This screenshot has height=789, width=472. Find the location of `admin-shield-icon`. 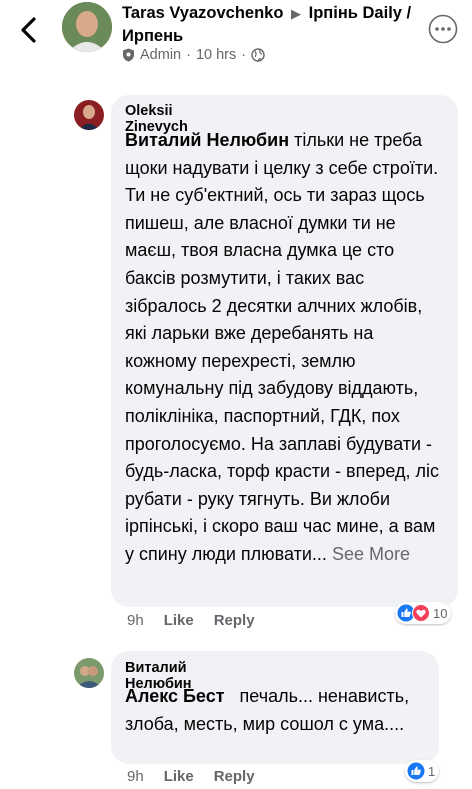

admin-shield-icon is located at coordinates (128, 55).